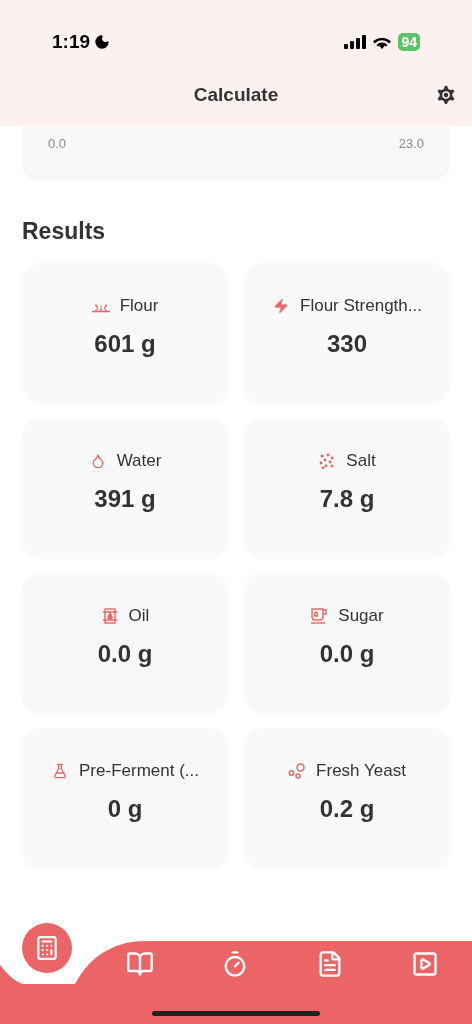 This screenshot has width=472, height=1024. I want to click on cup-icon, so click(319, 615).